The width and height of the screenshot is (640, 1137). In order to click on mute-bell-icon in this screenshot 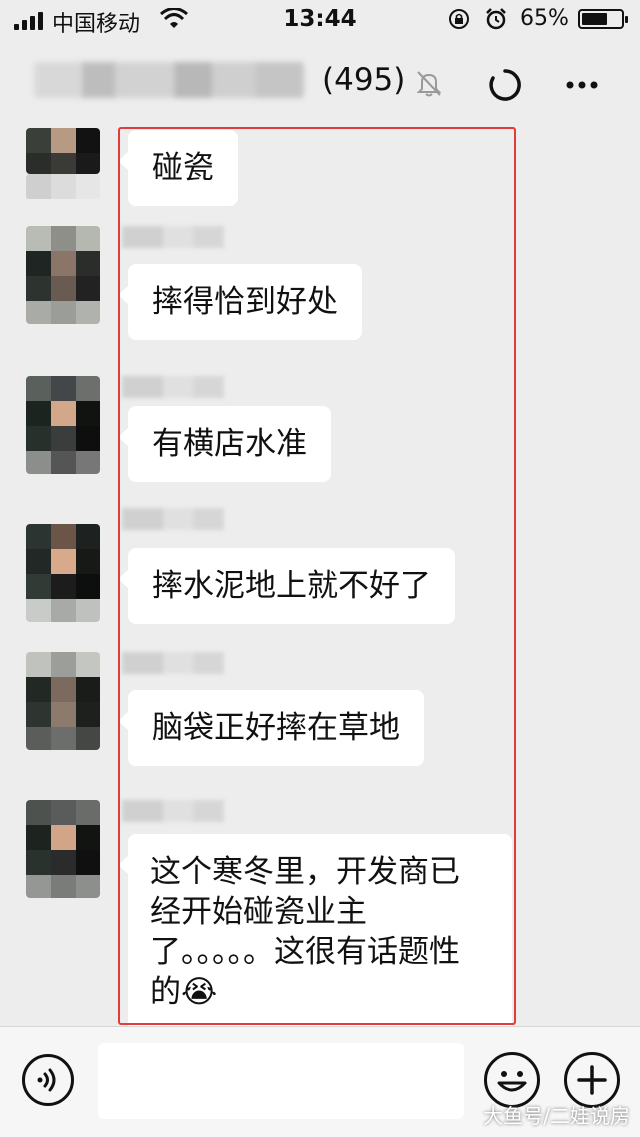, I will do `click(429, 84)`.